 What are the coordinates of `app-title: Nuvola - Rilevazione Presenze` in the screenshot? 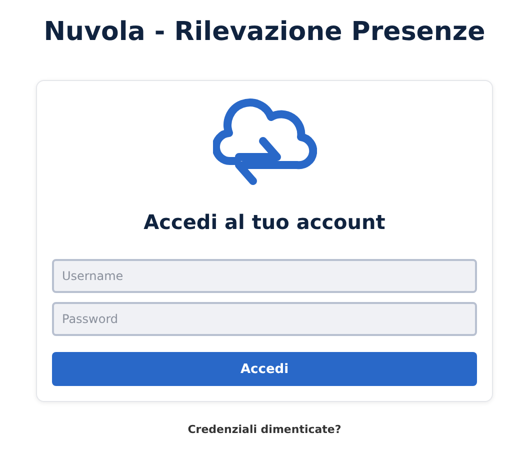 It's located at (265, 32).